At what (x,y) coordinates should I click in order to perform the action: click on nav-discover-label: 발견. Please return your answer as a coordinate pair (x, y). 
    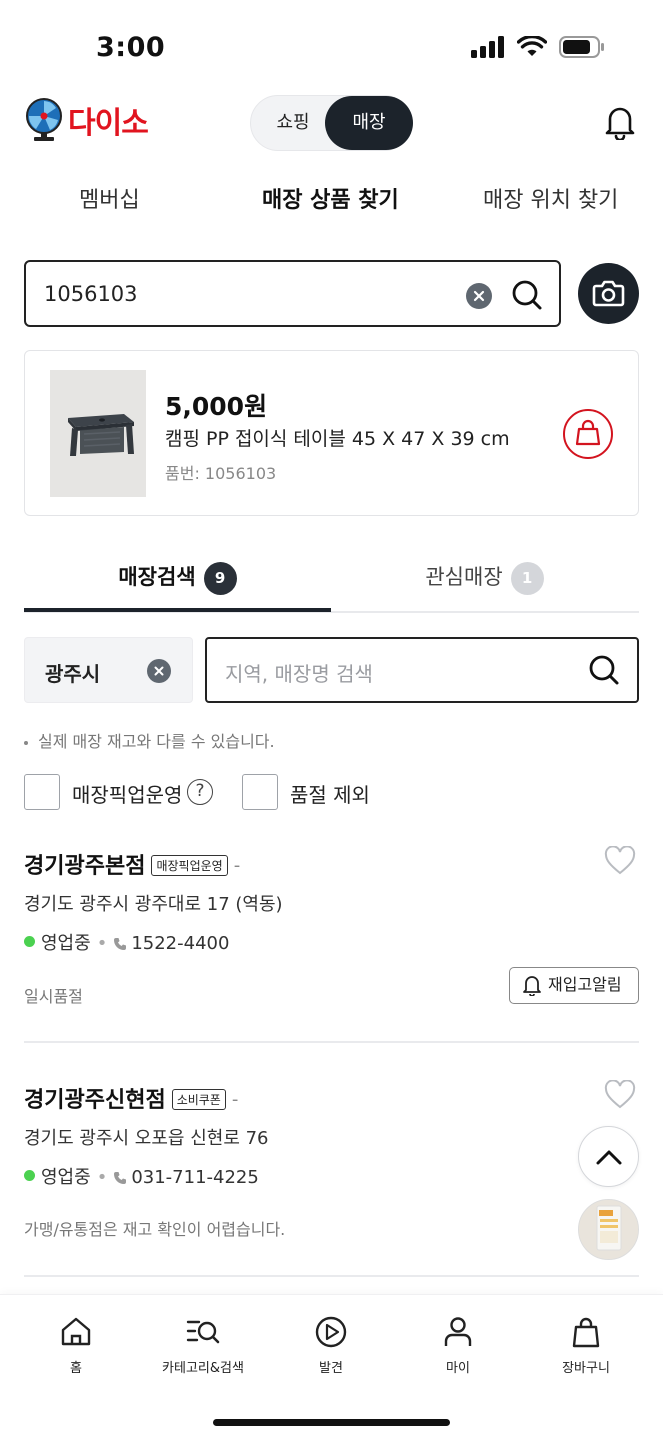
    Looking at the image, I should click on (331, 1368).